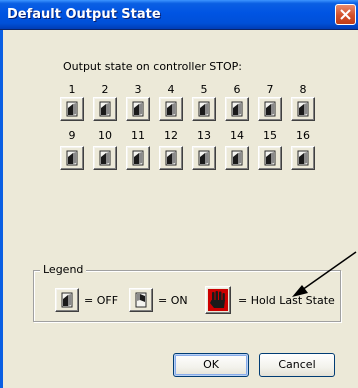  Describe the element at coordinates (138, 135) in the screenshot. I see `output-number: 11` at that location.